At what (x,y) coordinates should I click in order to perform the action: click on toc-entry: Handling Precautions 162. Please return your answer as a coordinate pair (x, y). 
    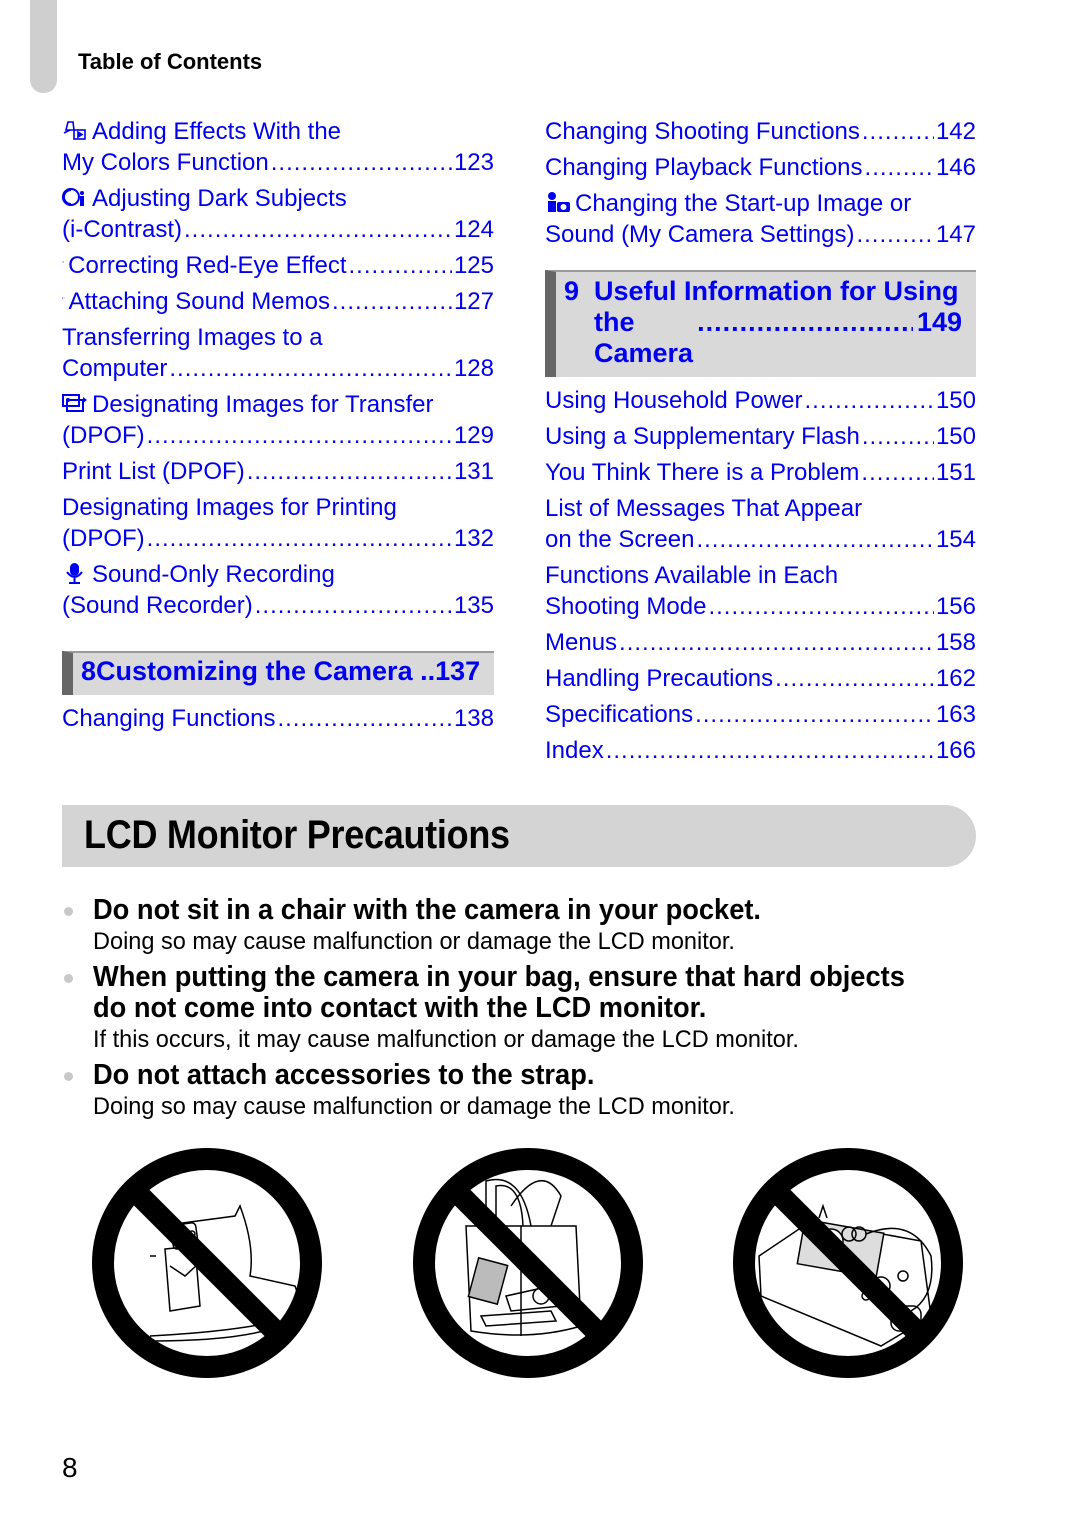
    Looking at the image, I should click on (760, 678).